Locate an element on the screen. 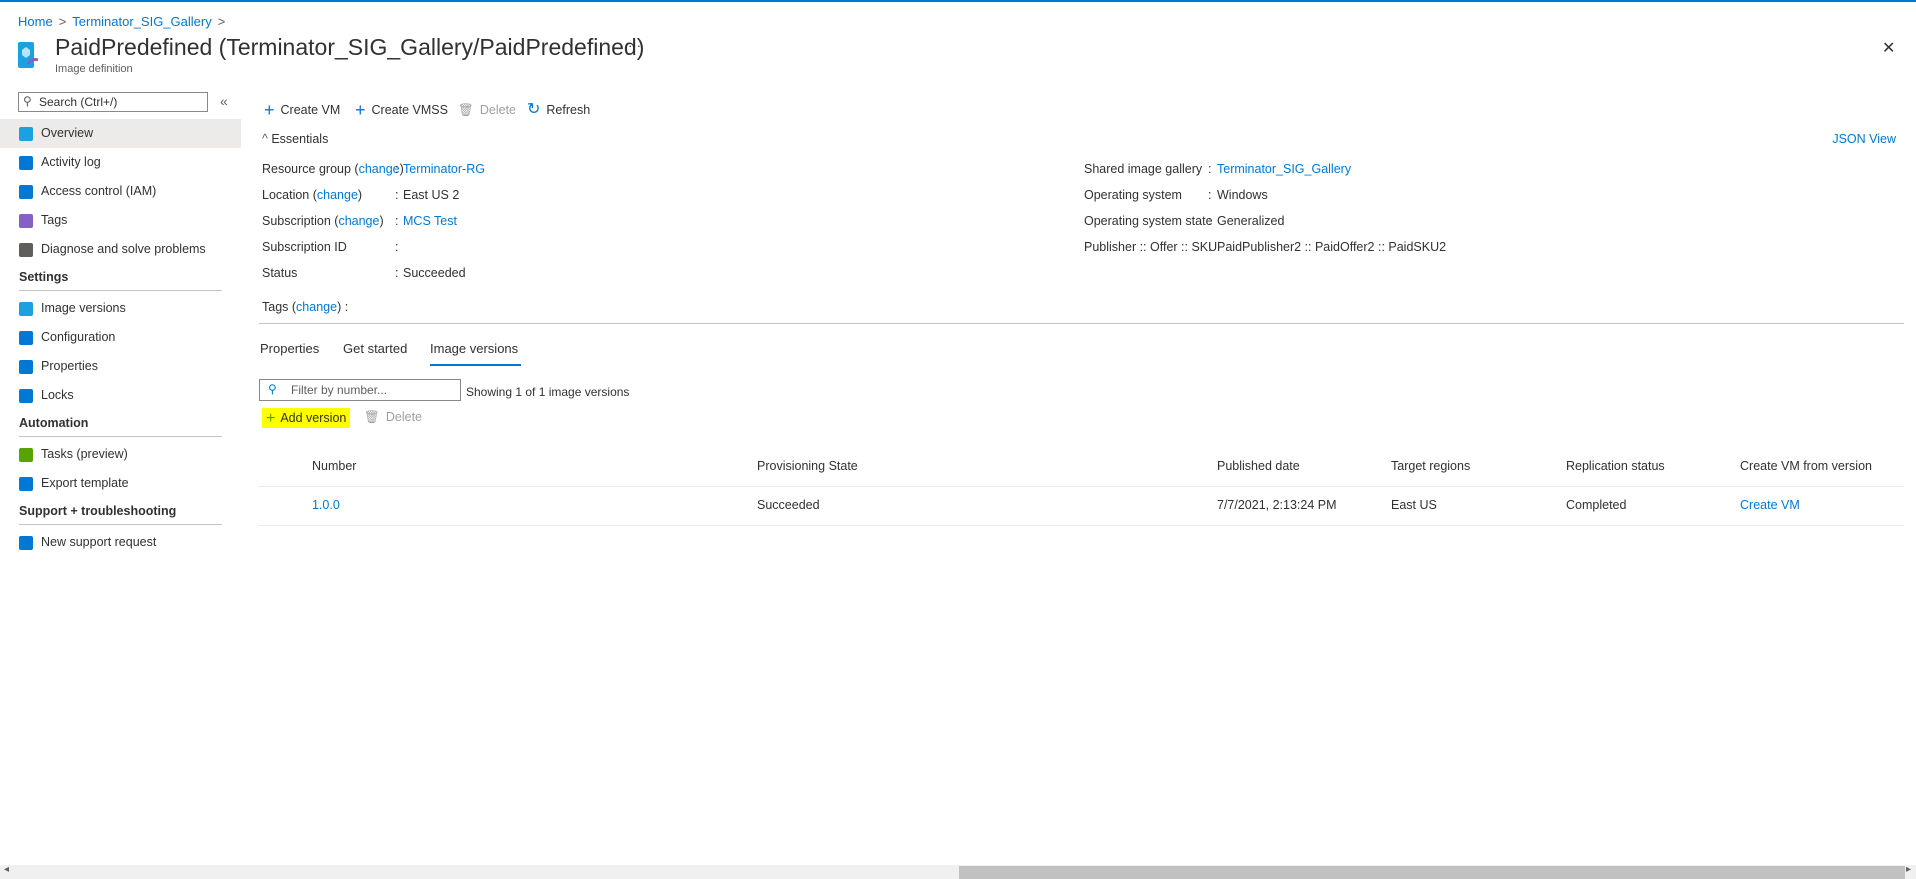 Image resolution: width=1916 pixels, height=879 pixels. create-vm-button: + Create VM is located at coordinates (302, 110).